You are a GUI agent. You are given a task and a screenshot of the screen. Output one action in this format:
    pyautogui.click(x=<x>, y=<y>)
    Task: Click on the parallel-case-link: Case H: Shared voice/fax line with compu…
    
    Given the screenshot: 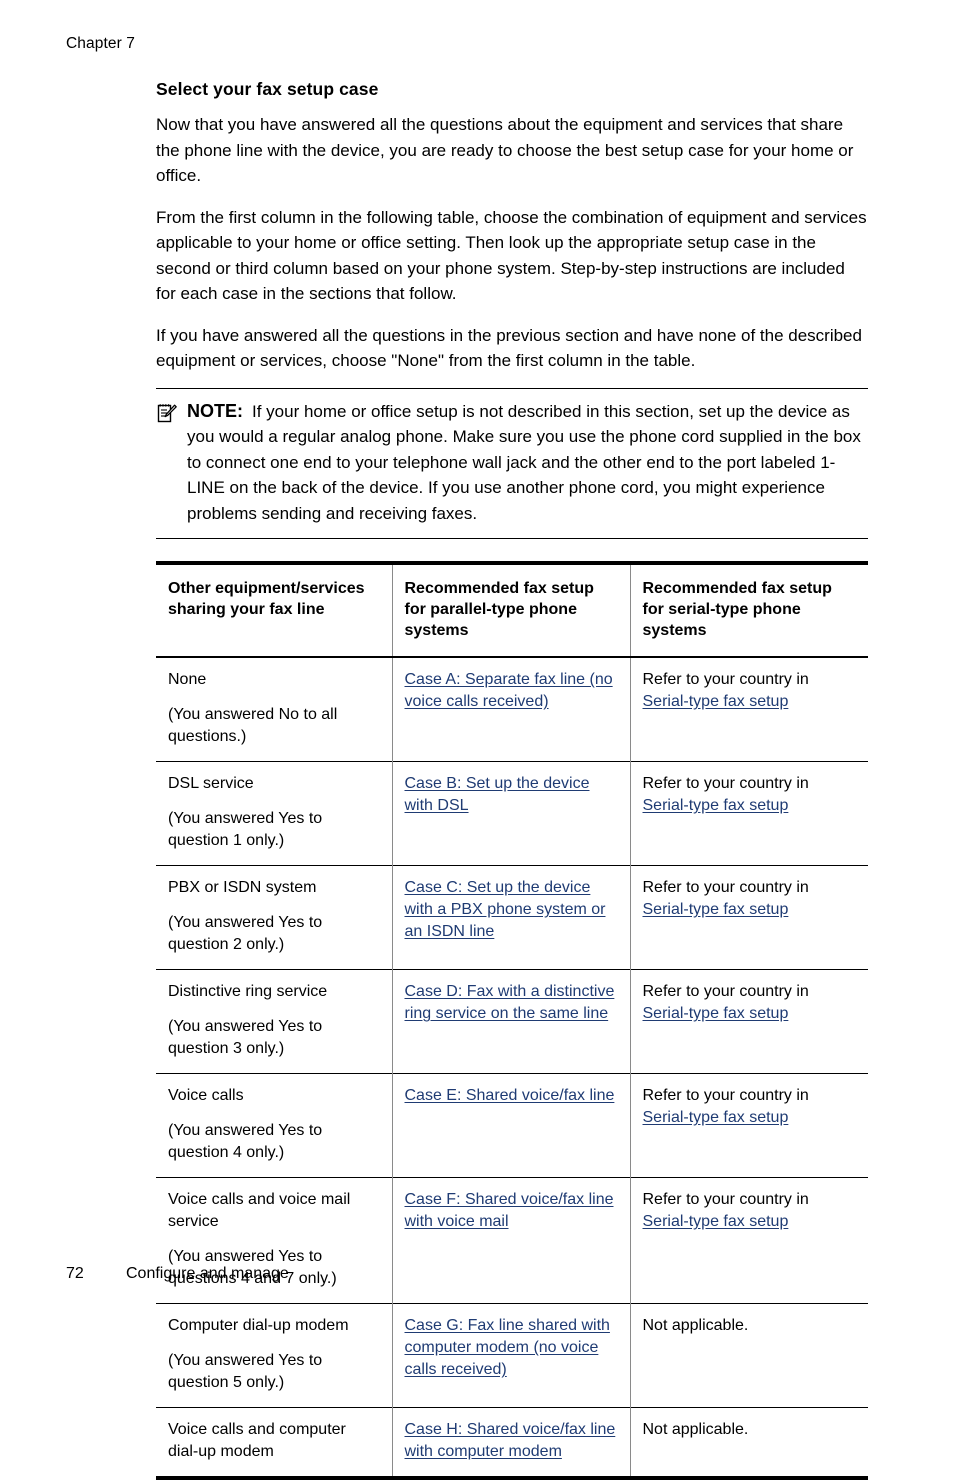 What is the action you would take?
    pyautogui.click(x=510, y=1440)
    